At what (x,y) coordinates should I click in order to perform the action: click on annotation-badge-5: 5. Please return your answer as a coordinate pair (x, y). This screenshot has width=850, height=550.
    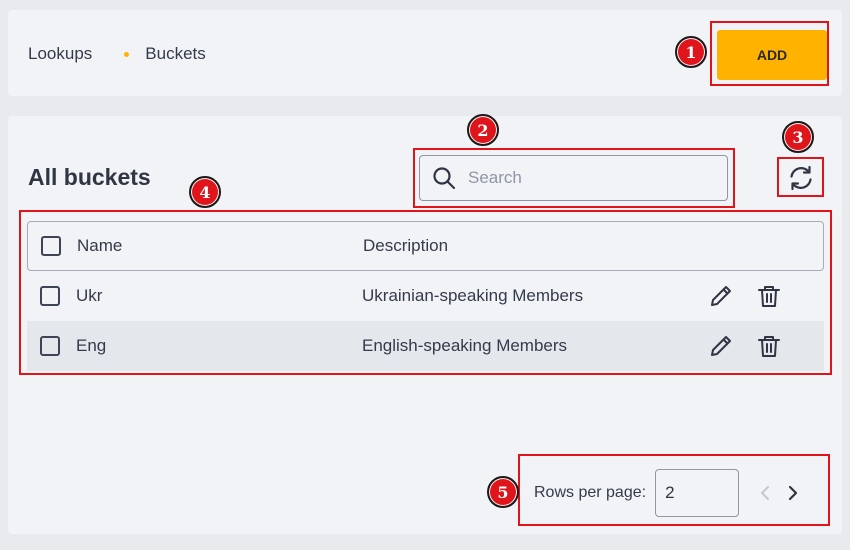
    Looking at the image, I should click on (503, 492).